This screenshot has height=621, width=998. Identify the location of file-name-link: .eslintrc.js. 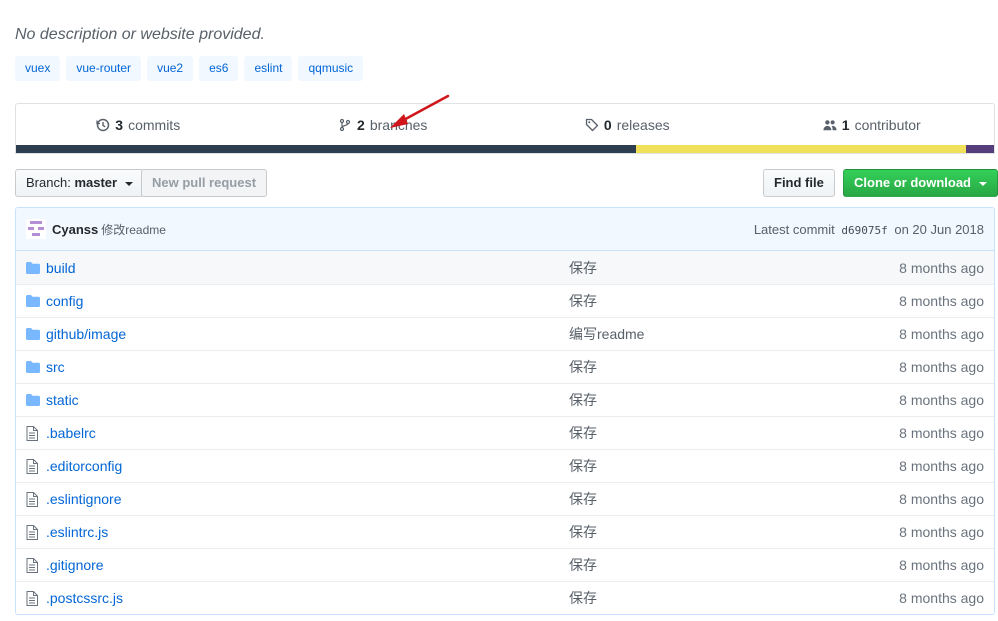
(307, 532).